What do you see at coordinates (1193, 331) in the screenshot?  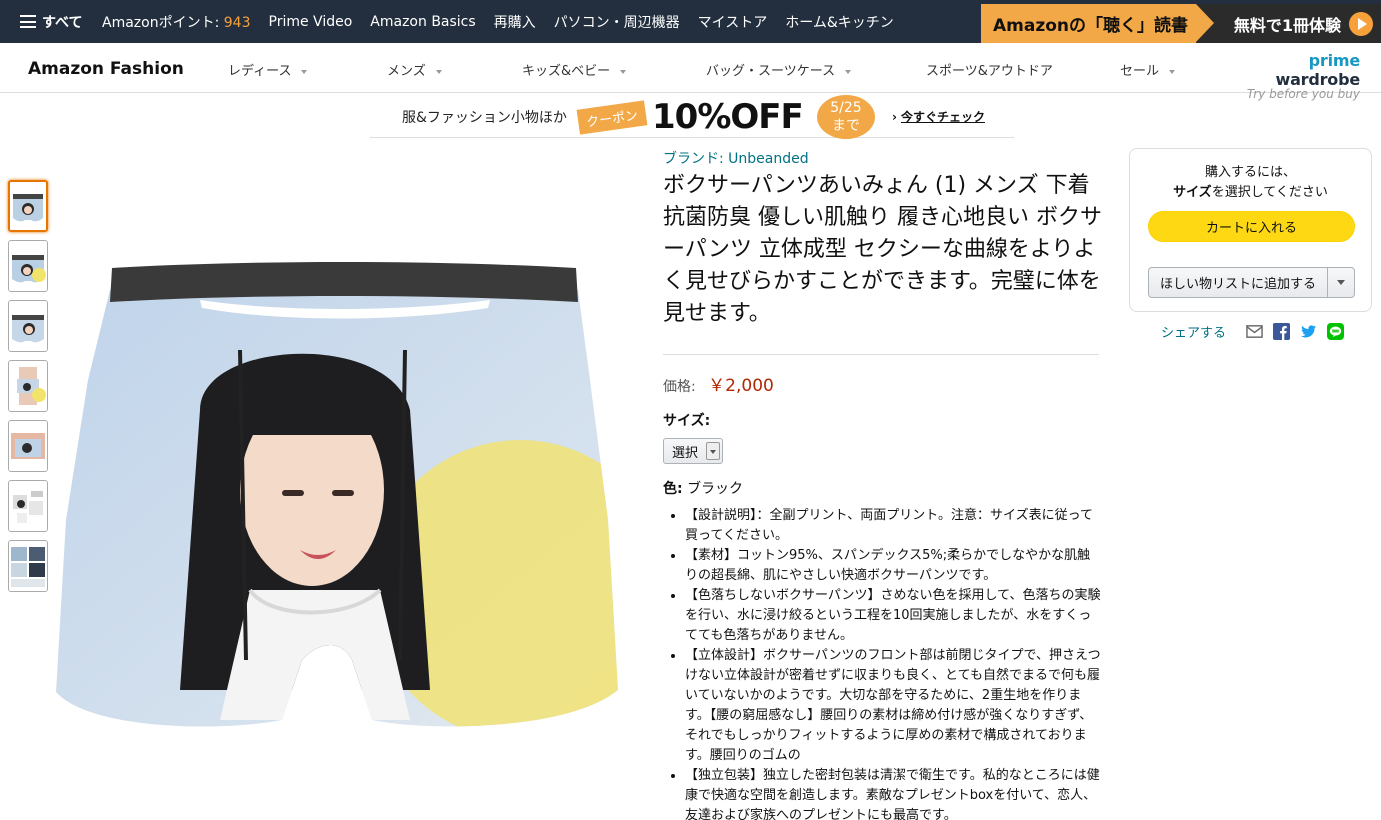 I see `share-label: シェアする` at bounding box center [1193, 331].